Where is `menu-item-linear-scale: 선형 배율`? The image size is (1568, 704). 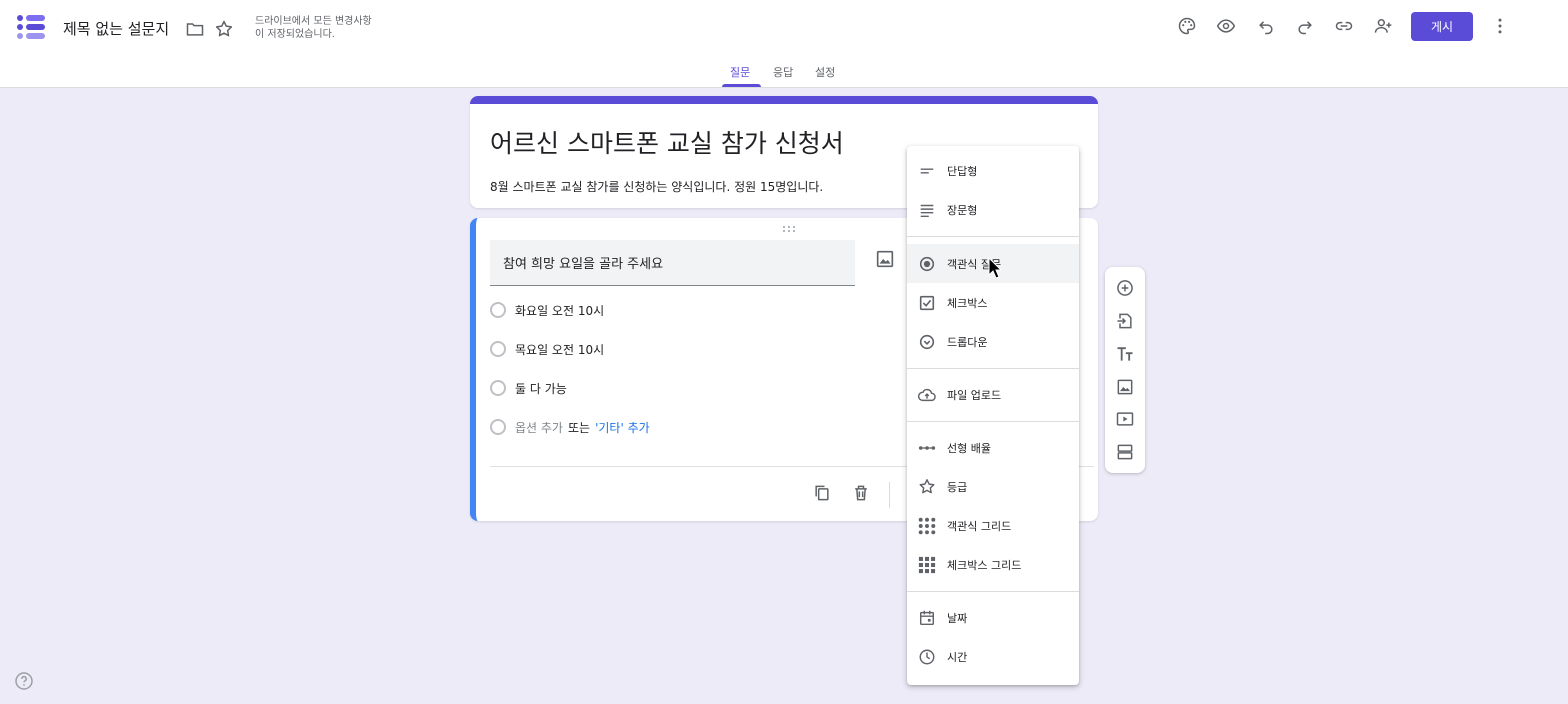
menu-item-linear-scale: 선형 배율 is located at coordinates (993, 447).